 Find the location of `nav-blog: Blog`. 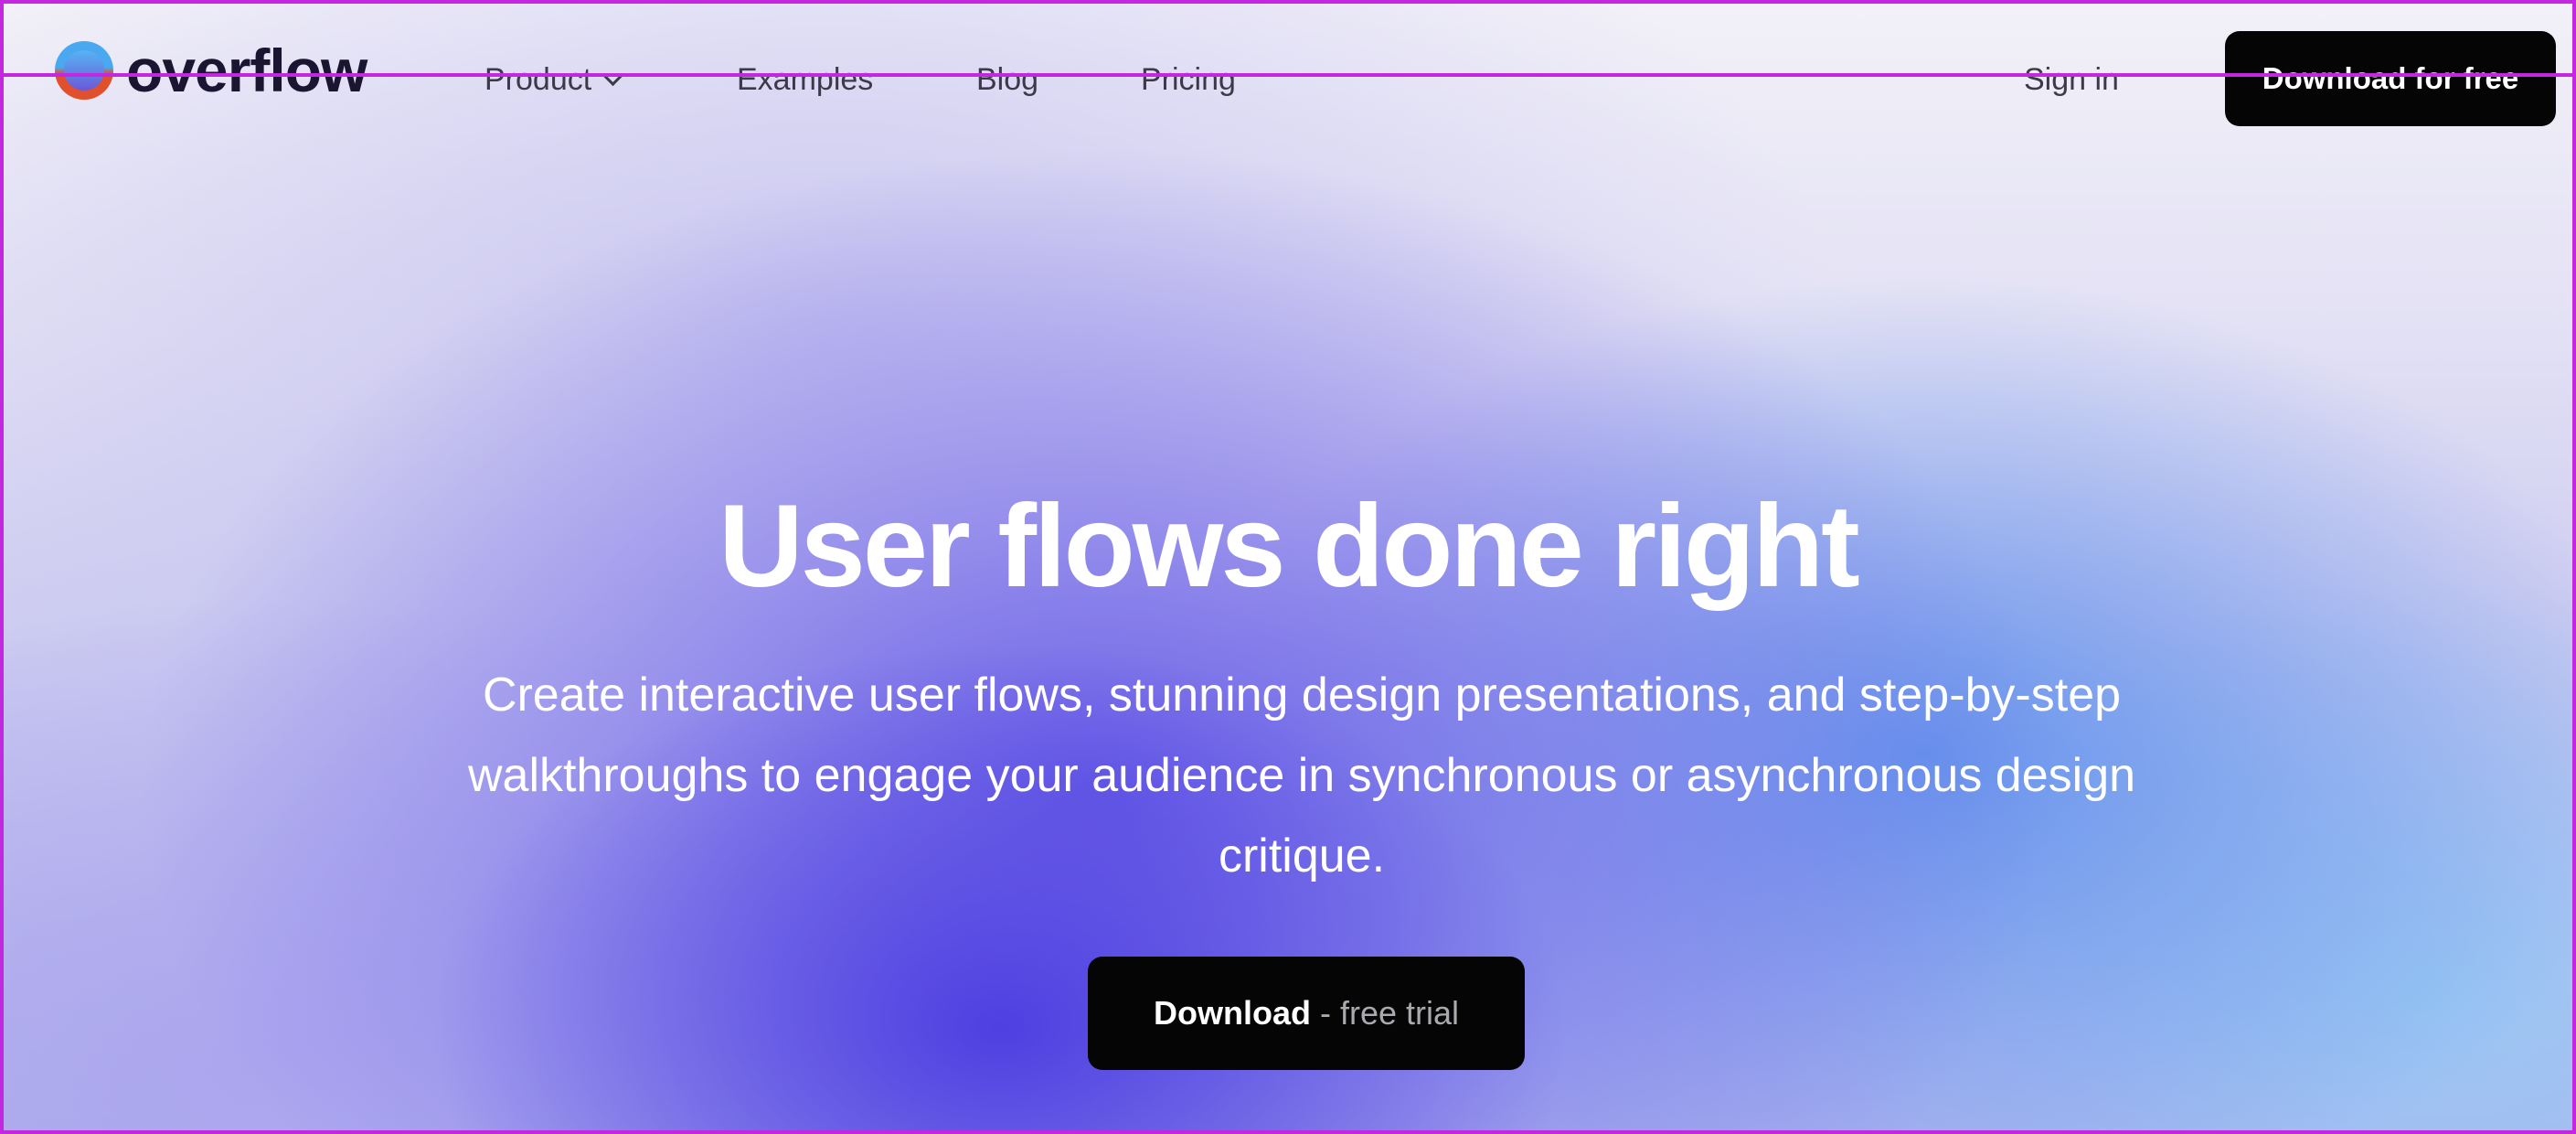

nav-blog: Blog is located at coordinates (1007, 79).